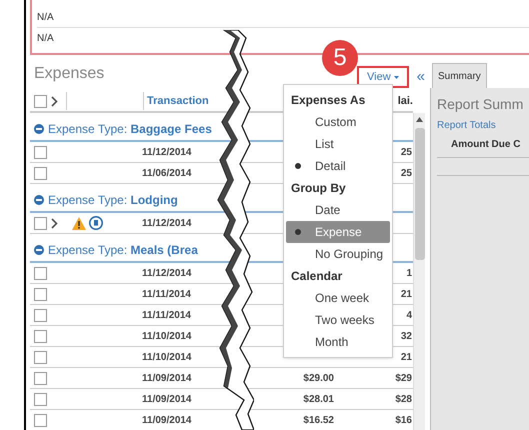 Image resolution: width=529 pixels, height=430 pixels. What do you see at coordinates (338, 144) in the screenshot?
I see `menu-item: List` at bounding box center [338, 144].